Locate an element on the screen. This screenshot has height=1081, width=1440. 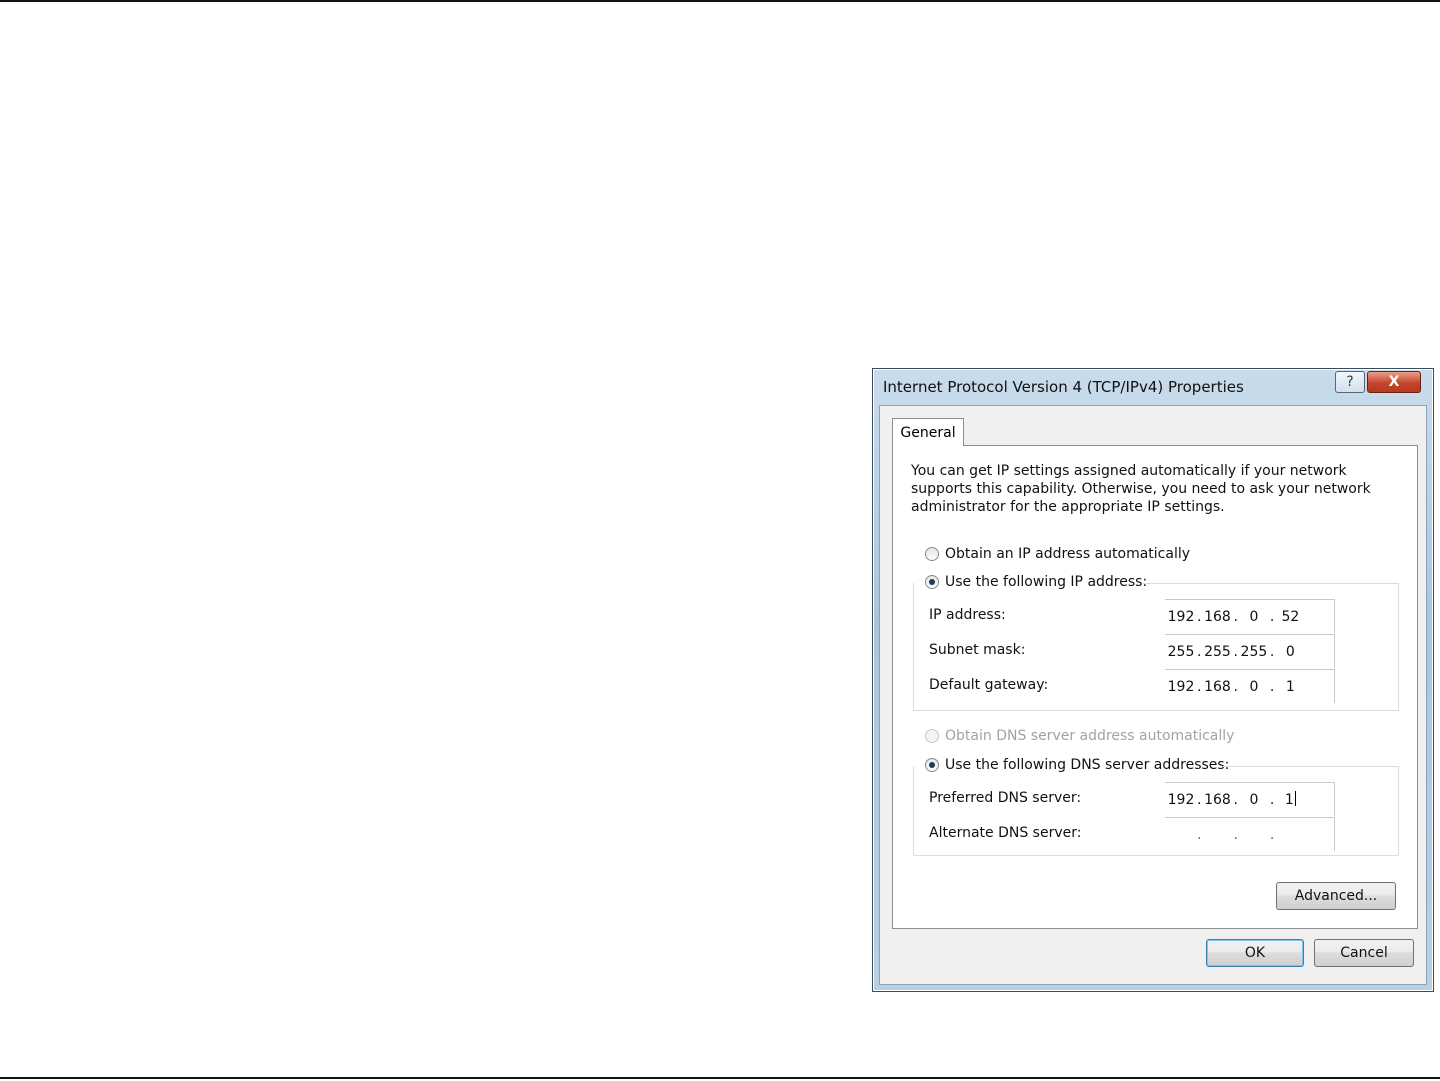
obtain-dns-auto-option: Obtain DNS server address automatically is located at coordinates (1079, 736).